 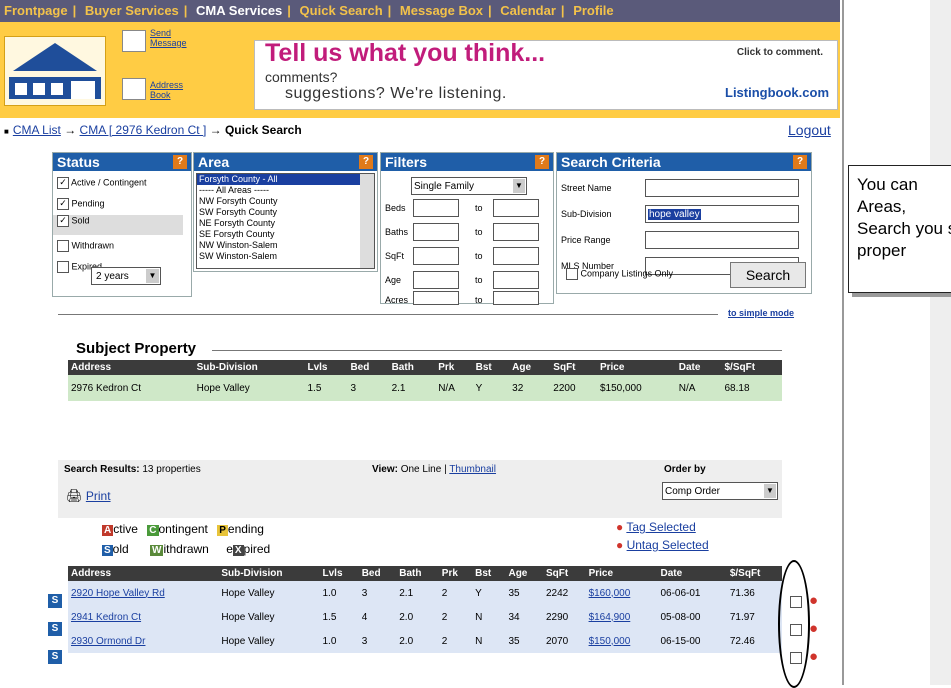 What do you see at coordinates (397, 232) in the screenshot?
I see `baths-label: Baths` at bounding box center [397, 232].